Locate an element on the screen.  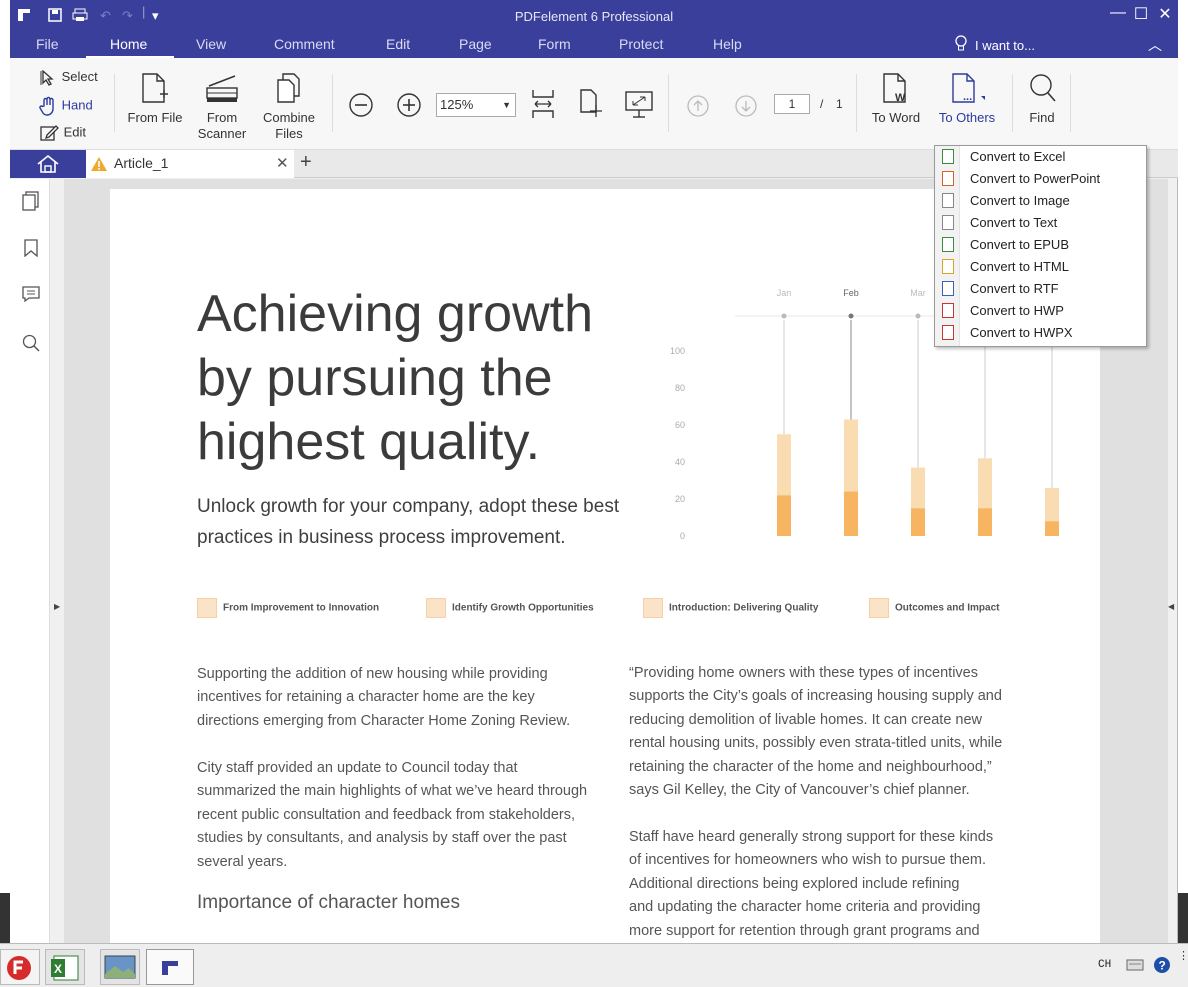
taskbar-app-pdfelement is located at coordinates (170, 967).